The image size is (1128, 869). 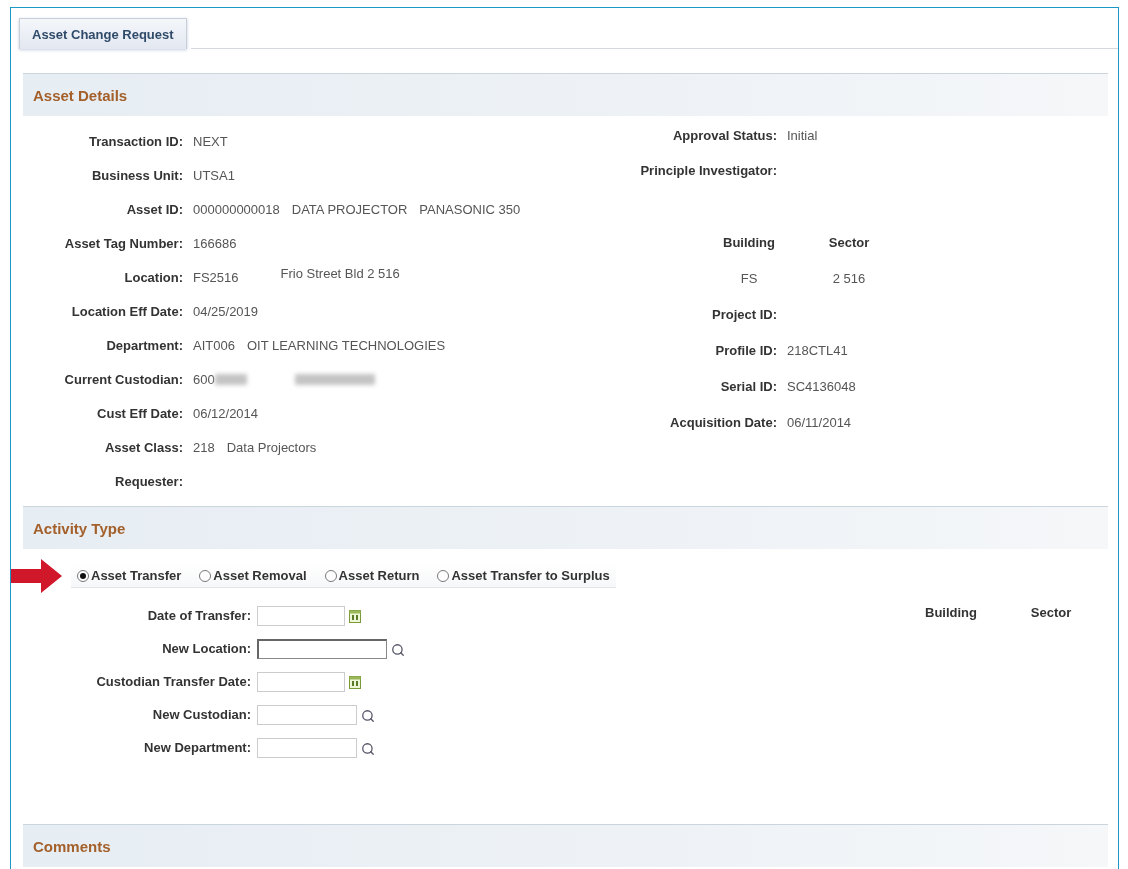 What do you see at coordinates (137, 175) in the screenshot?
I see `field-label: Business Unit:` at bounding box center [137, 175].